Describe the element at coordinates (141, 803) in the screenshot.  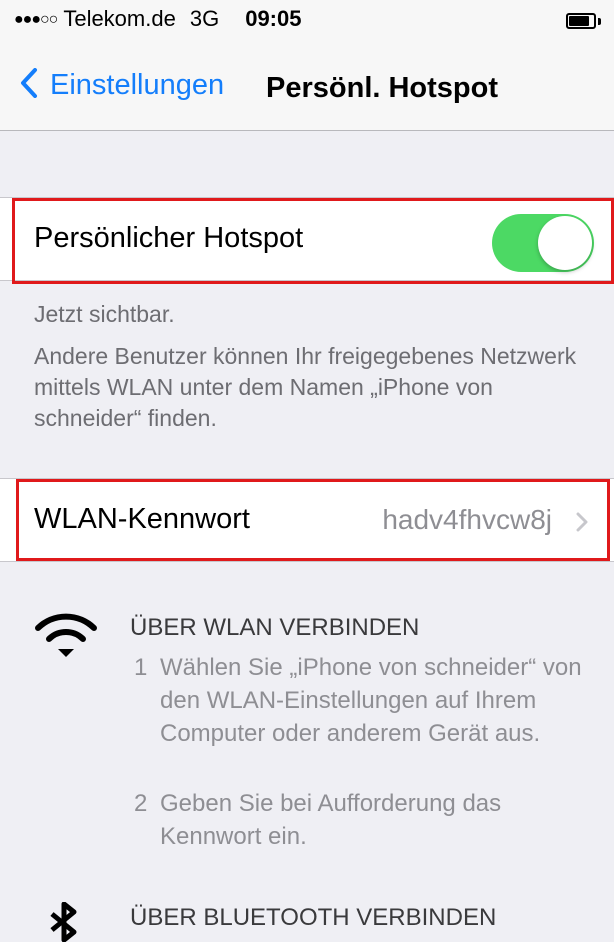
I see `step-number: 2` at that location.